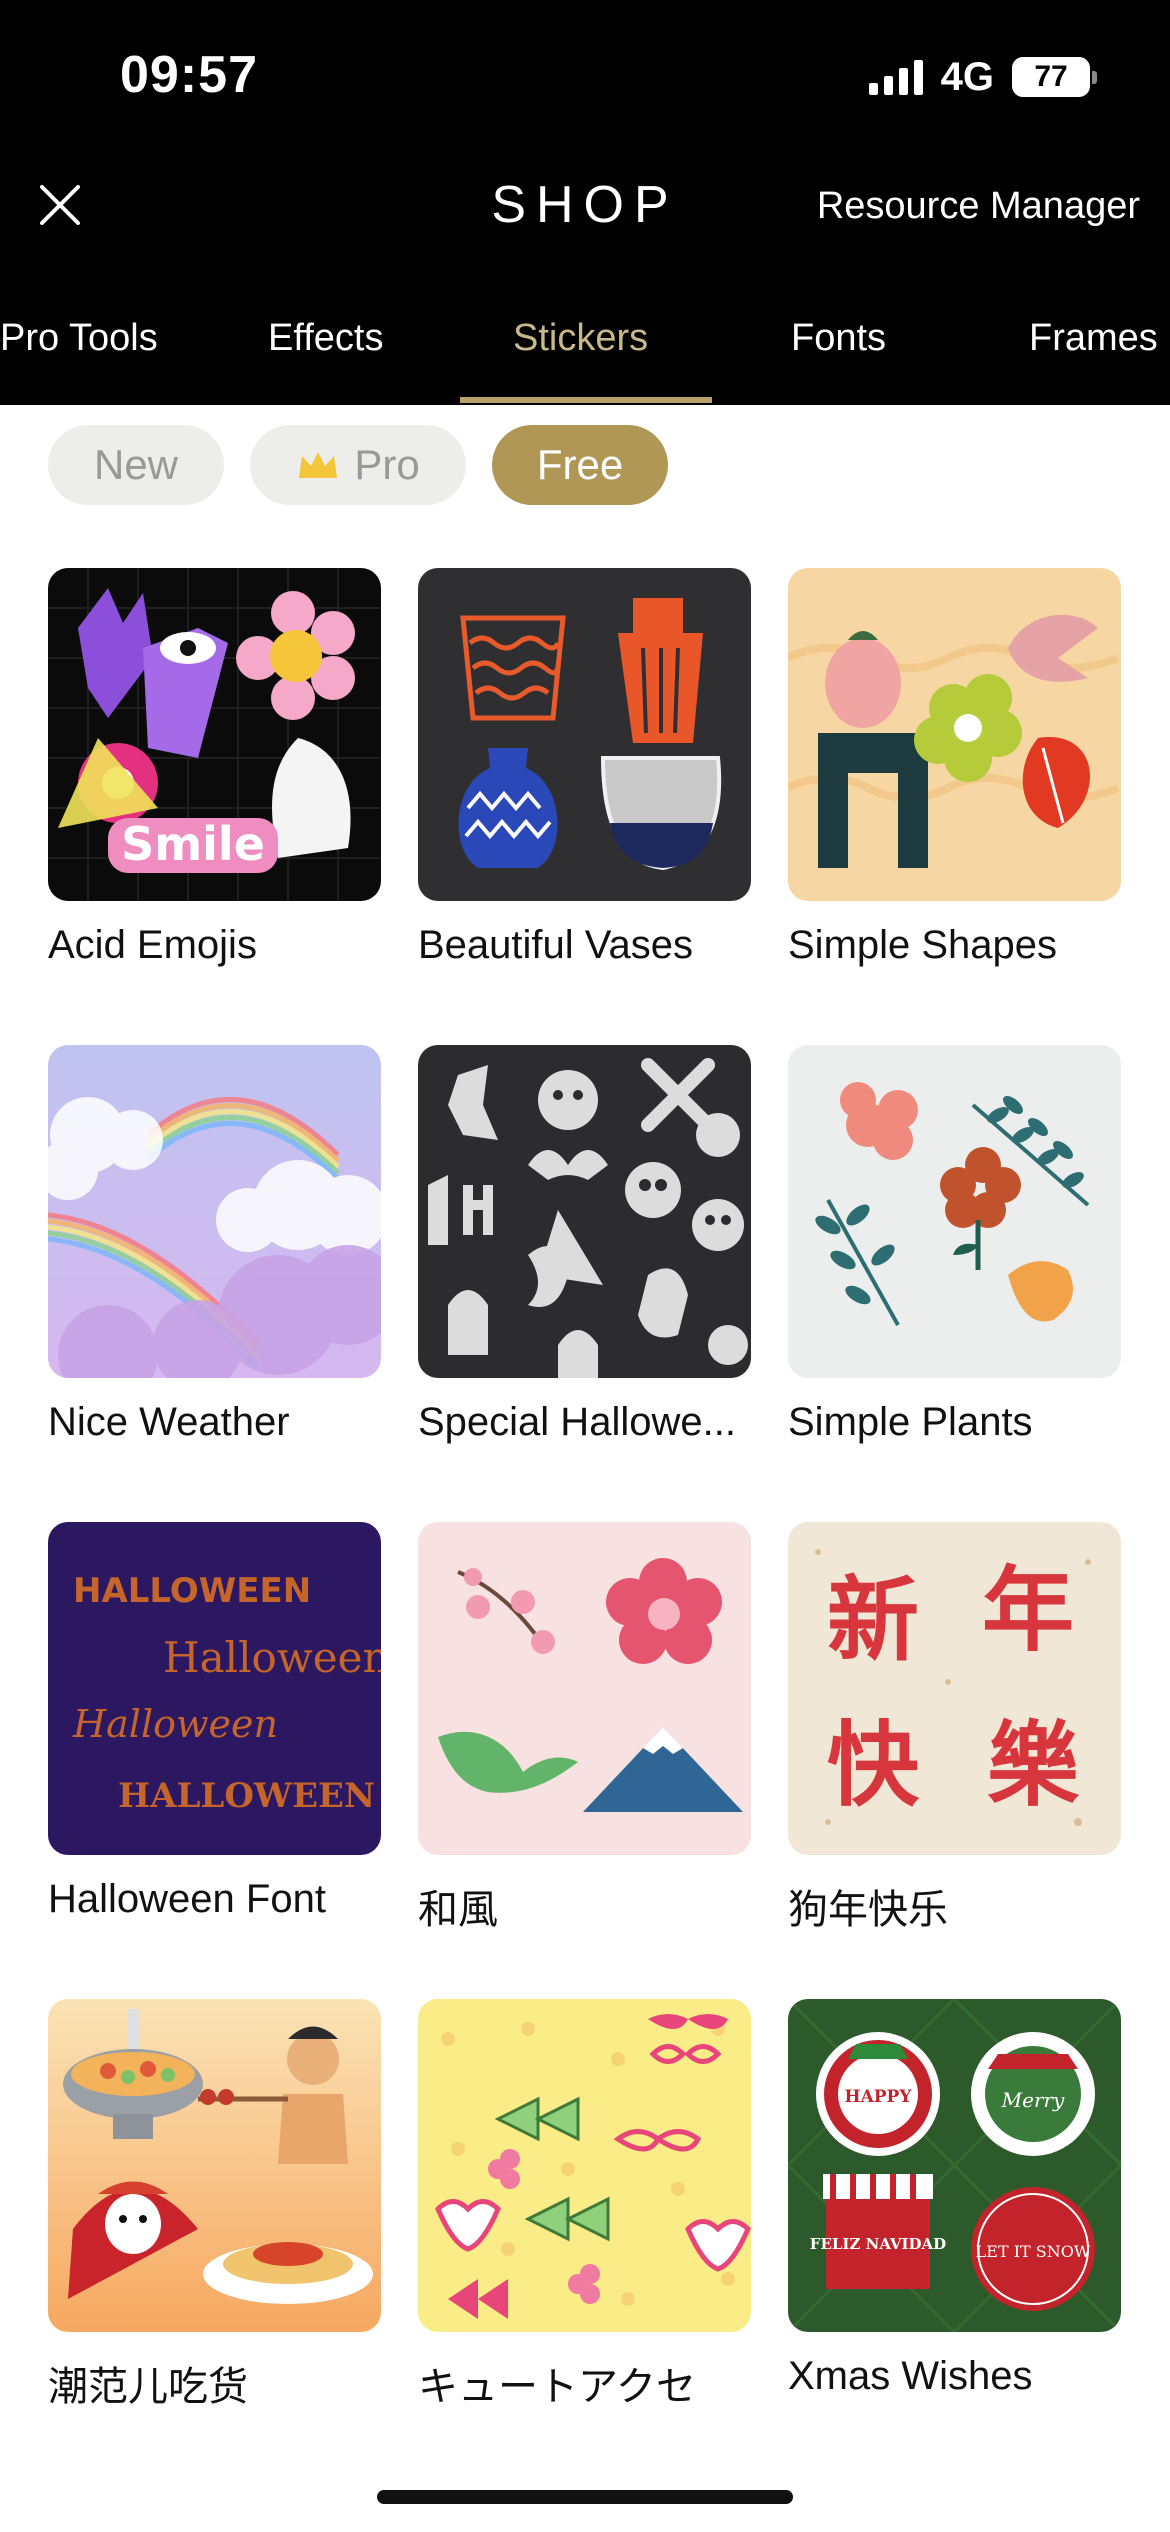 This screenshot has height=2532, width=1170. I want to click on sticker-pack-name: Simple Shapes, so click(923, 945).